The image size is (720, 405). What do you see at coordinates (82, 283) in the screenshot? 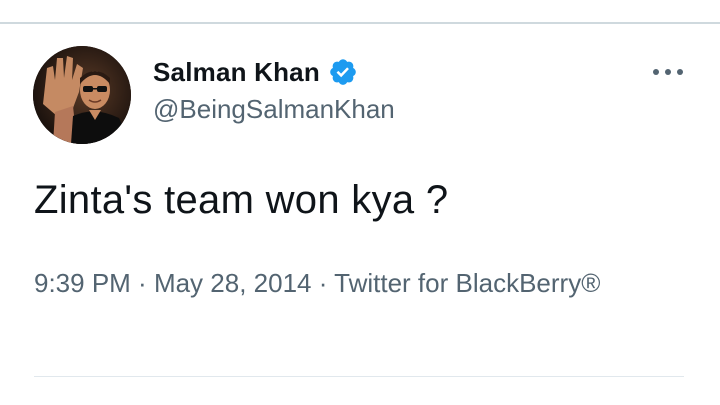
I see `tweet-time: 9:39 PM` at bounding box center [82, 283].